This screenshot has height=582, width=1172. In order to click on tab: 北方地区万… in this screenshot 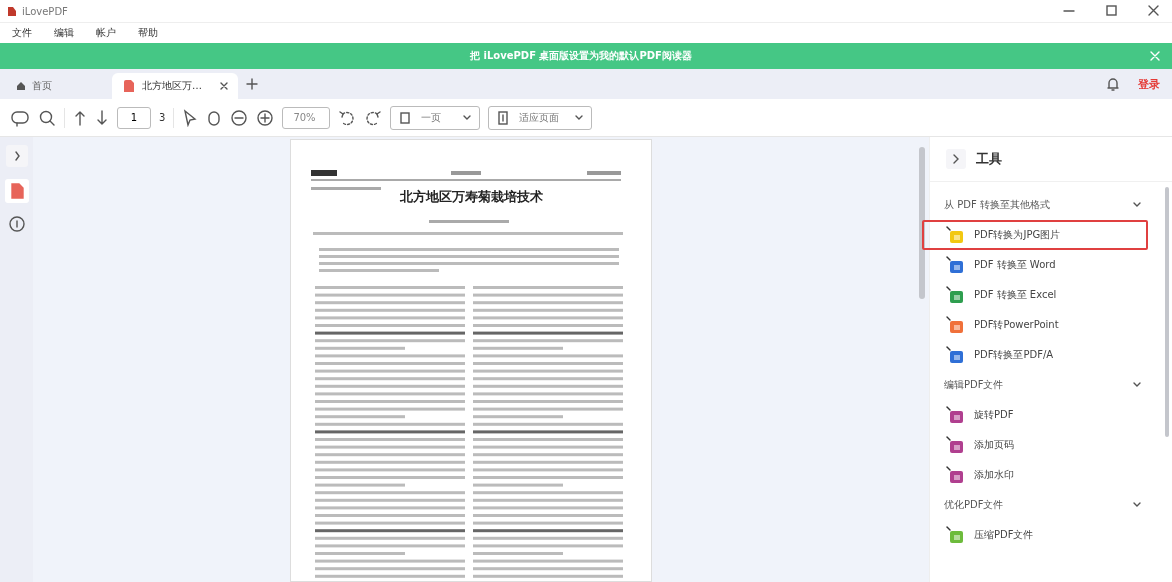, I will do `click(175, 86)`.